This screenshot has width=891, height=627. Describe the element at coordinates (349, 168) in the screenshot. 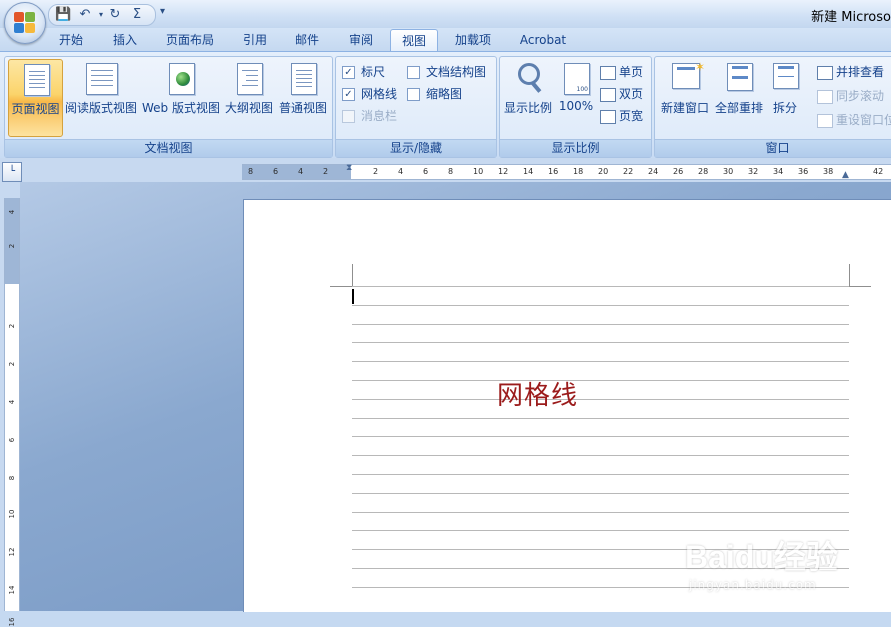

I see `indent-marker-icon: ⧗` at that location.